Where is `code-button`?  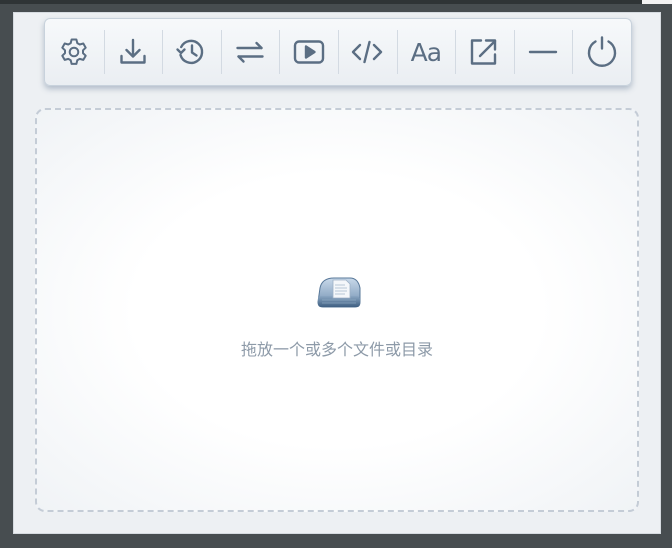
code-button is located at coordinates (367, 52).